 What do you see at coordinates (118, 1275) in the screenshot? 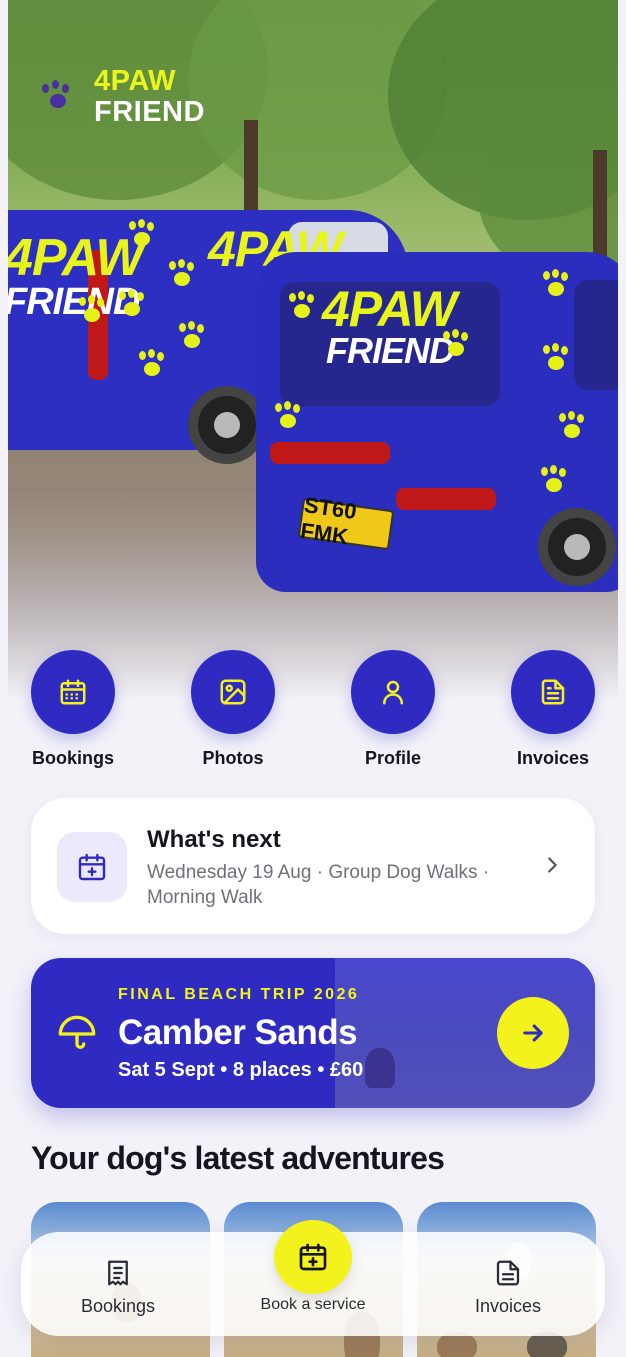
I see `receipt-icon` at bounding box center [118, 1275].